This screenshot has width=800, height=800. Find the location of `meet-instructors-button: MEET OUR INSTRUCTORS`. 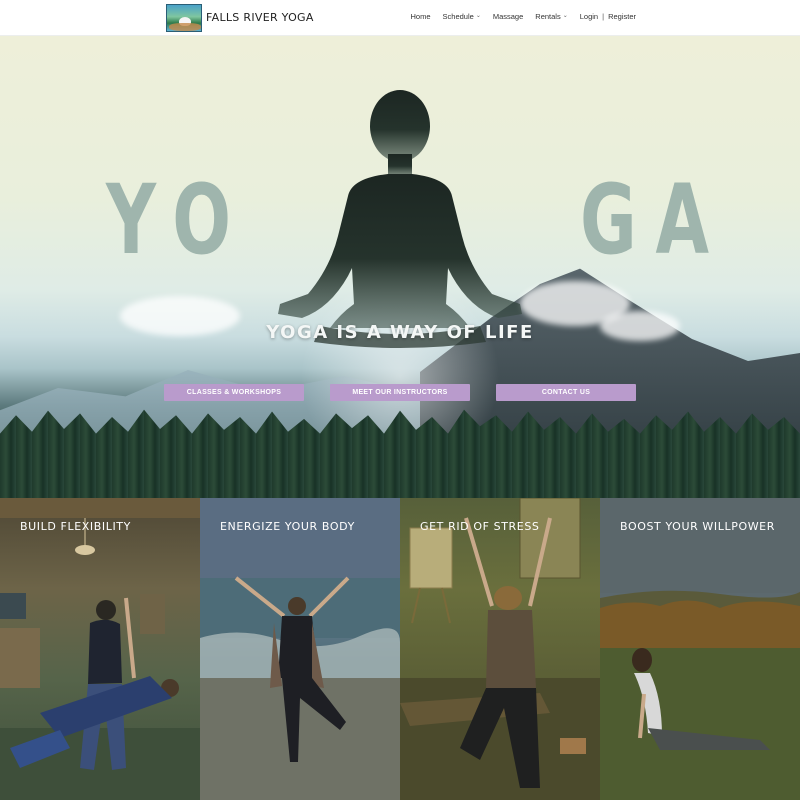

meet-instructors-button: MEET OUR INSTRUCTORS is located at coordinates (400, 392).